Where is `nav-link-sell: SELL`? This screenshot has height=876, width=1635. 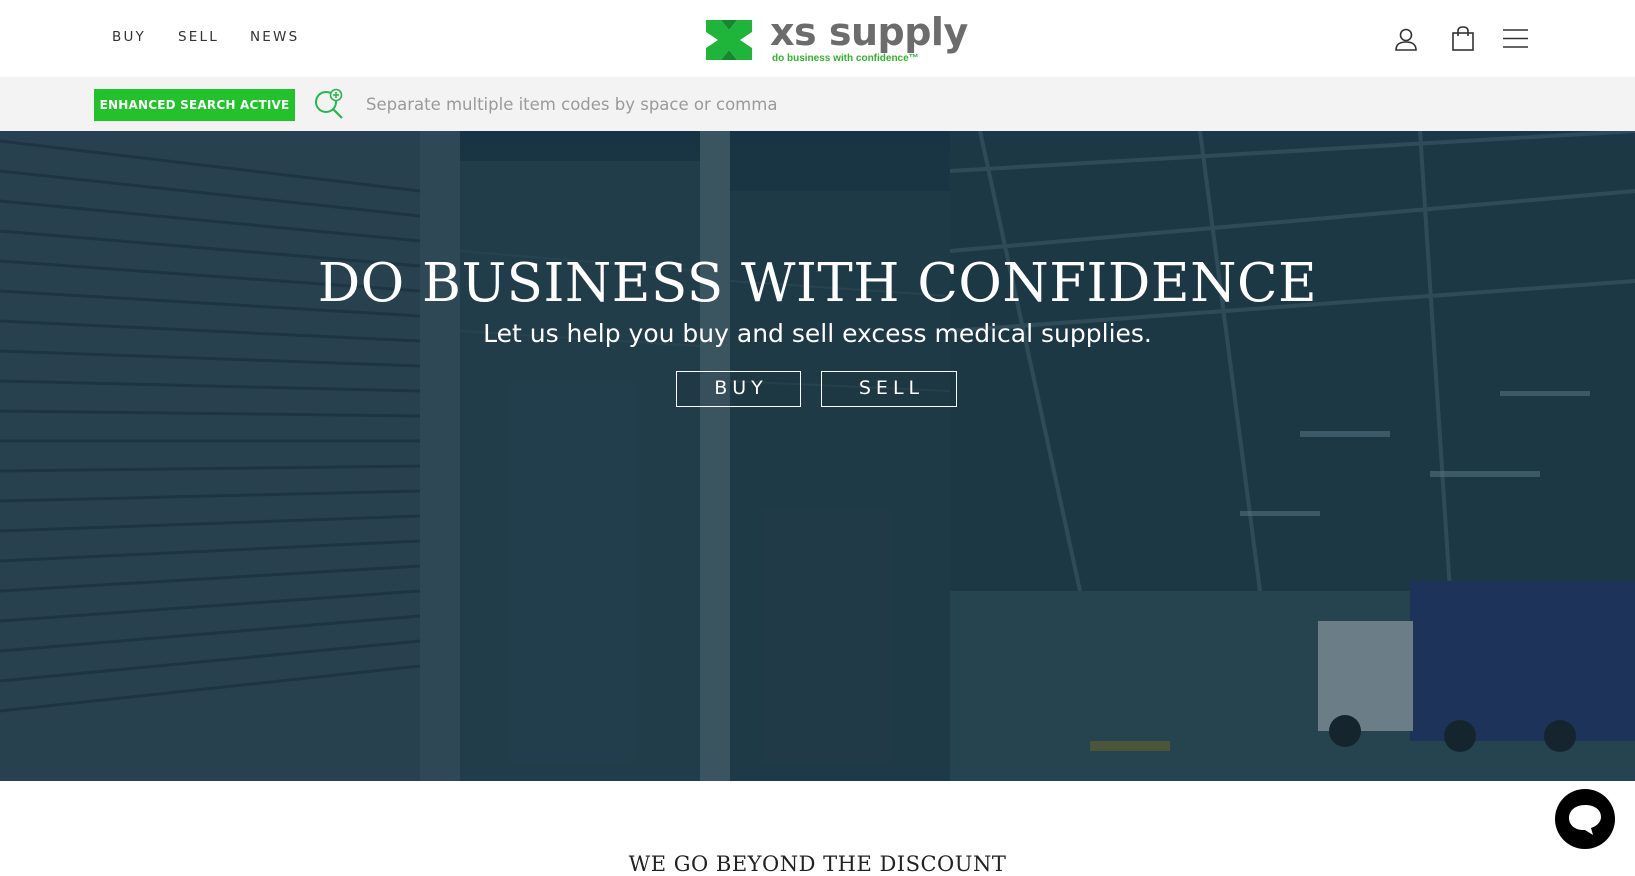
nav-link-sell: SELL is located at coordinates (198, 37).